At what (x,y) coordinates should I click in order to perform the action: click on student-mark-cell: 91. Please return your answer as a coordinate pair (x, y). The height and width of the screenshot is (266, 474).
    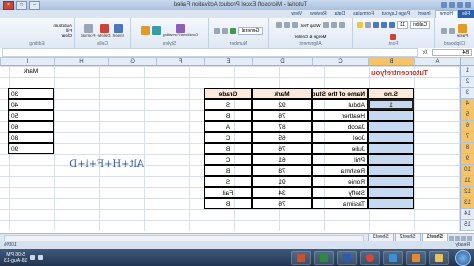
    Looking at the image, I should click on (282, 181).